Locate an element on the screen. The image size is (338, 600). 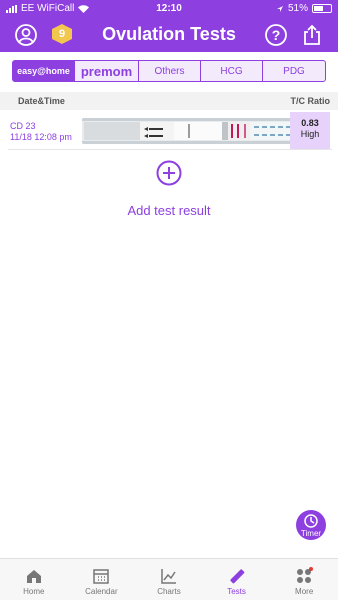
cycle-day: CD 23 is located at coordinates (23, 126).